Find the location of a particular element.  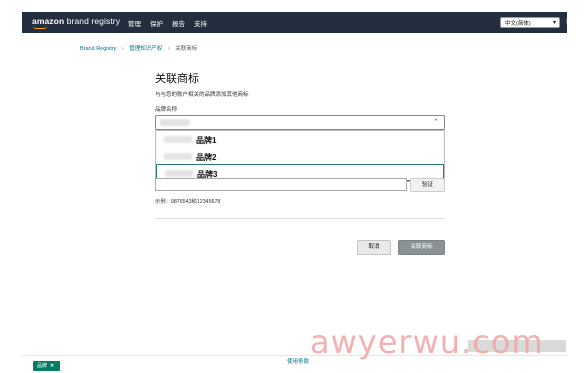

brand-option-2: 品牌2 is located at coordinates (300, 156).